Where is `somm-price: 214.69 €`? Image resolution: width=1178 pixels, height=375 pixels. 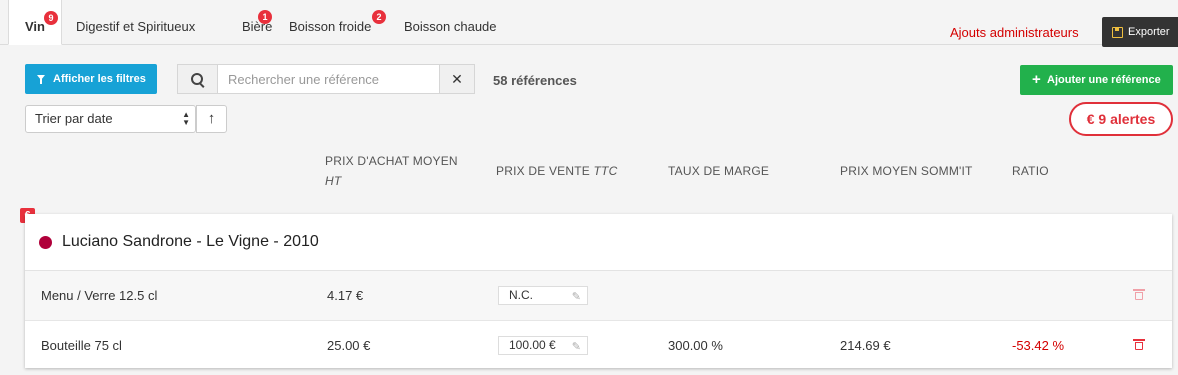 somm-price: 214.69 € is located at coordinates (865, 345).